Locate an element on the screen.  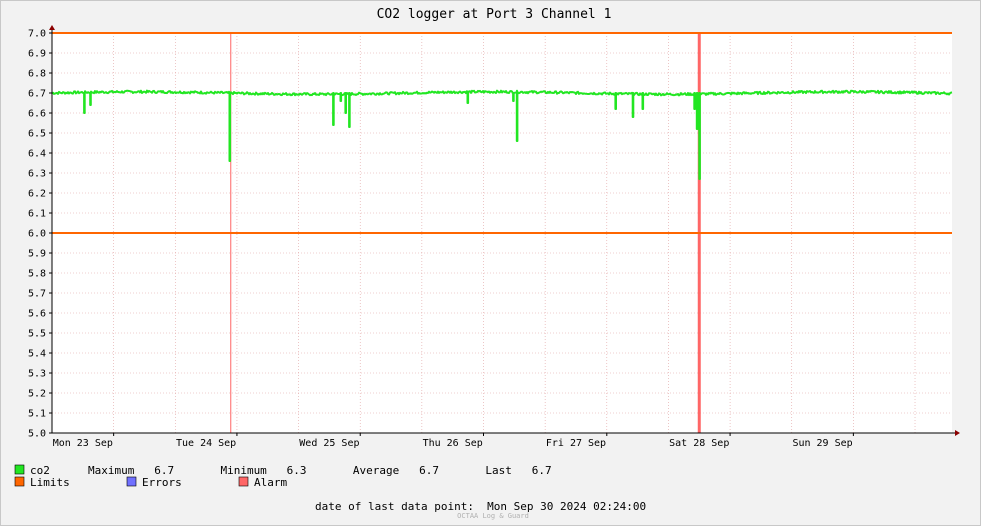
x-tick-label: Mon 23 Sep is located at coordinates (83, 443).